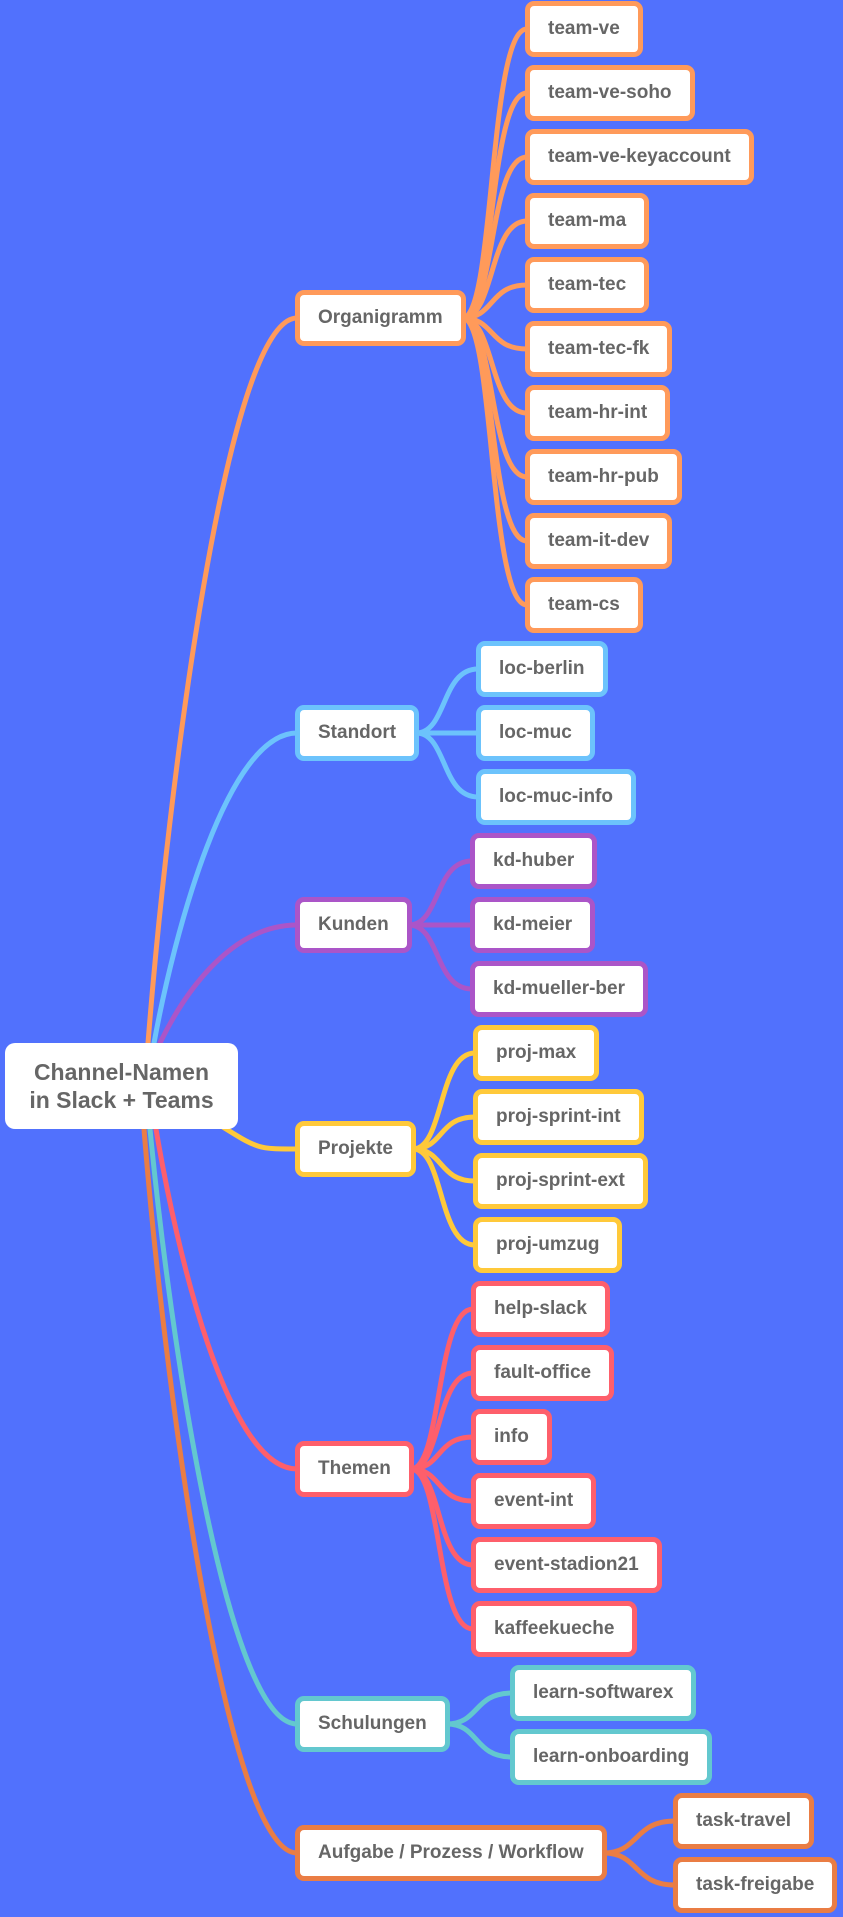 The image size is (843, 1917). I want to click on channel-node-loc-berlin: loc-berlin, so click(542, 669).